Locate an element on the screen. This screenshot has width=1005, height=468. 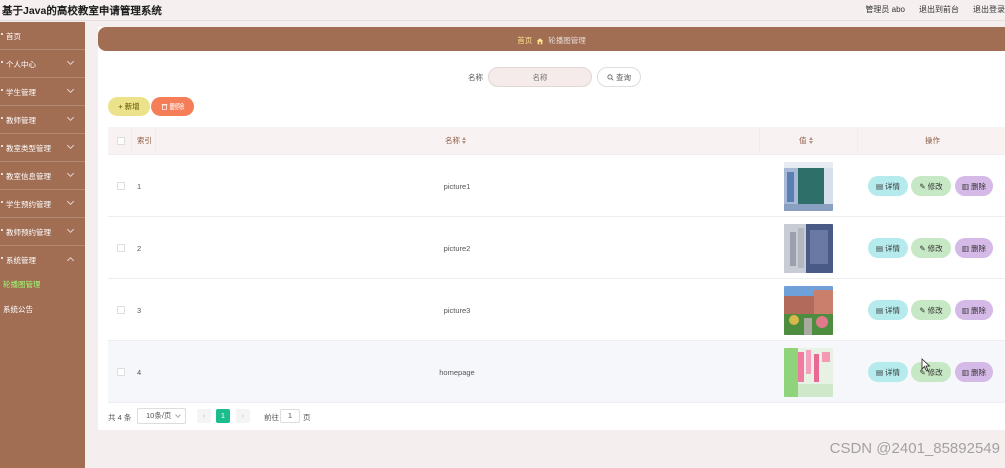
select-all-cell is located at coordinates (121, 141).